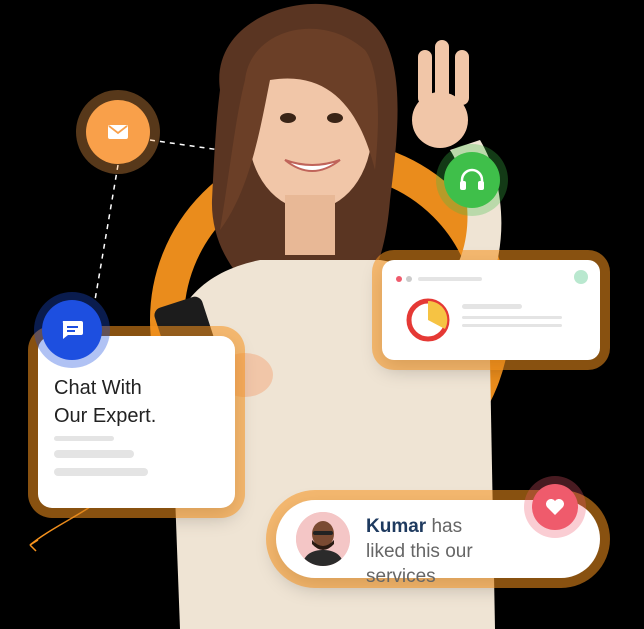  Describe the element at coordinates (491, 310) in the screenshot. I see `analytics-card` at that location.